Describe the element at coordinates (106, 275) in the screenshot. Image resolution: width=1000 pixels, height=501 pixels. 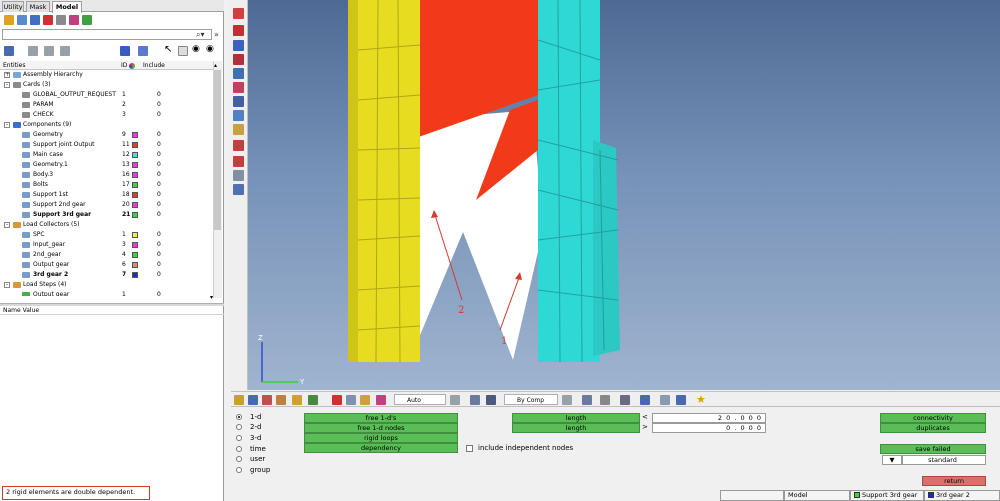
I see `tree-item: 3rd gear 2 7 0` at that location.